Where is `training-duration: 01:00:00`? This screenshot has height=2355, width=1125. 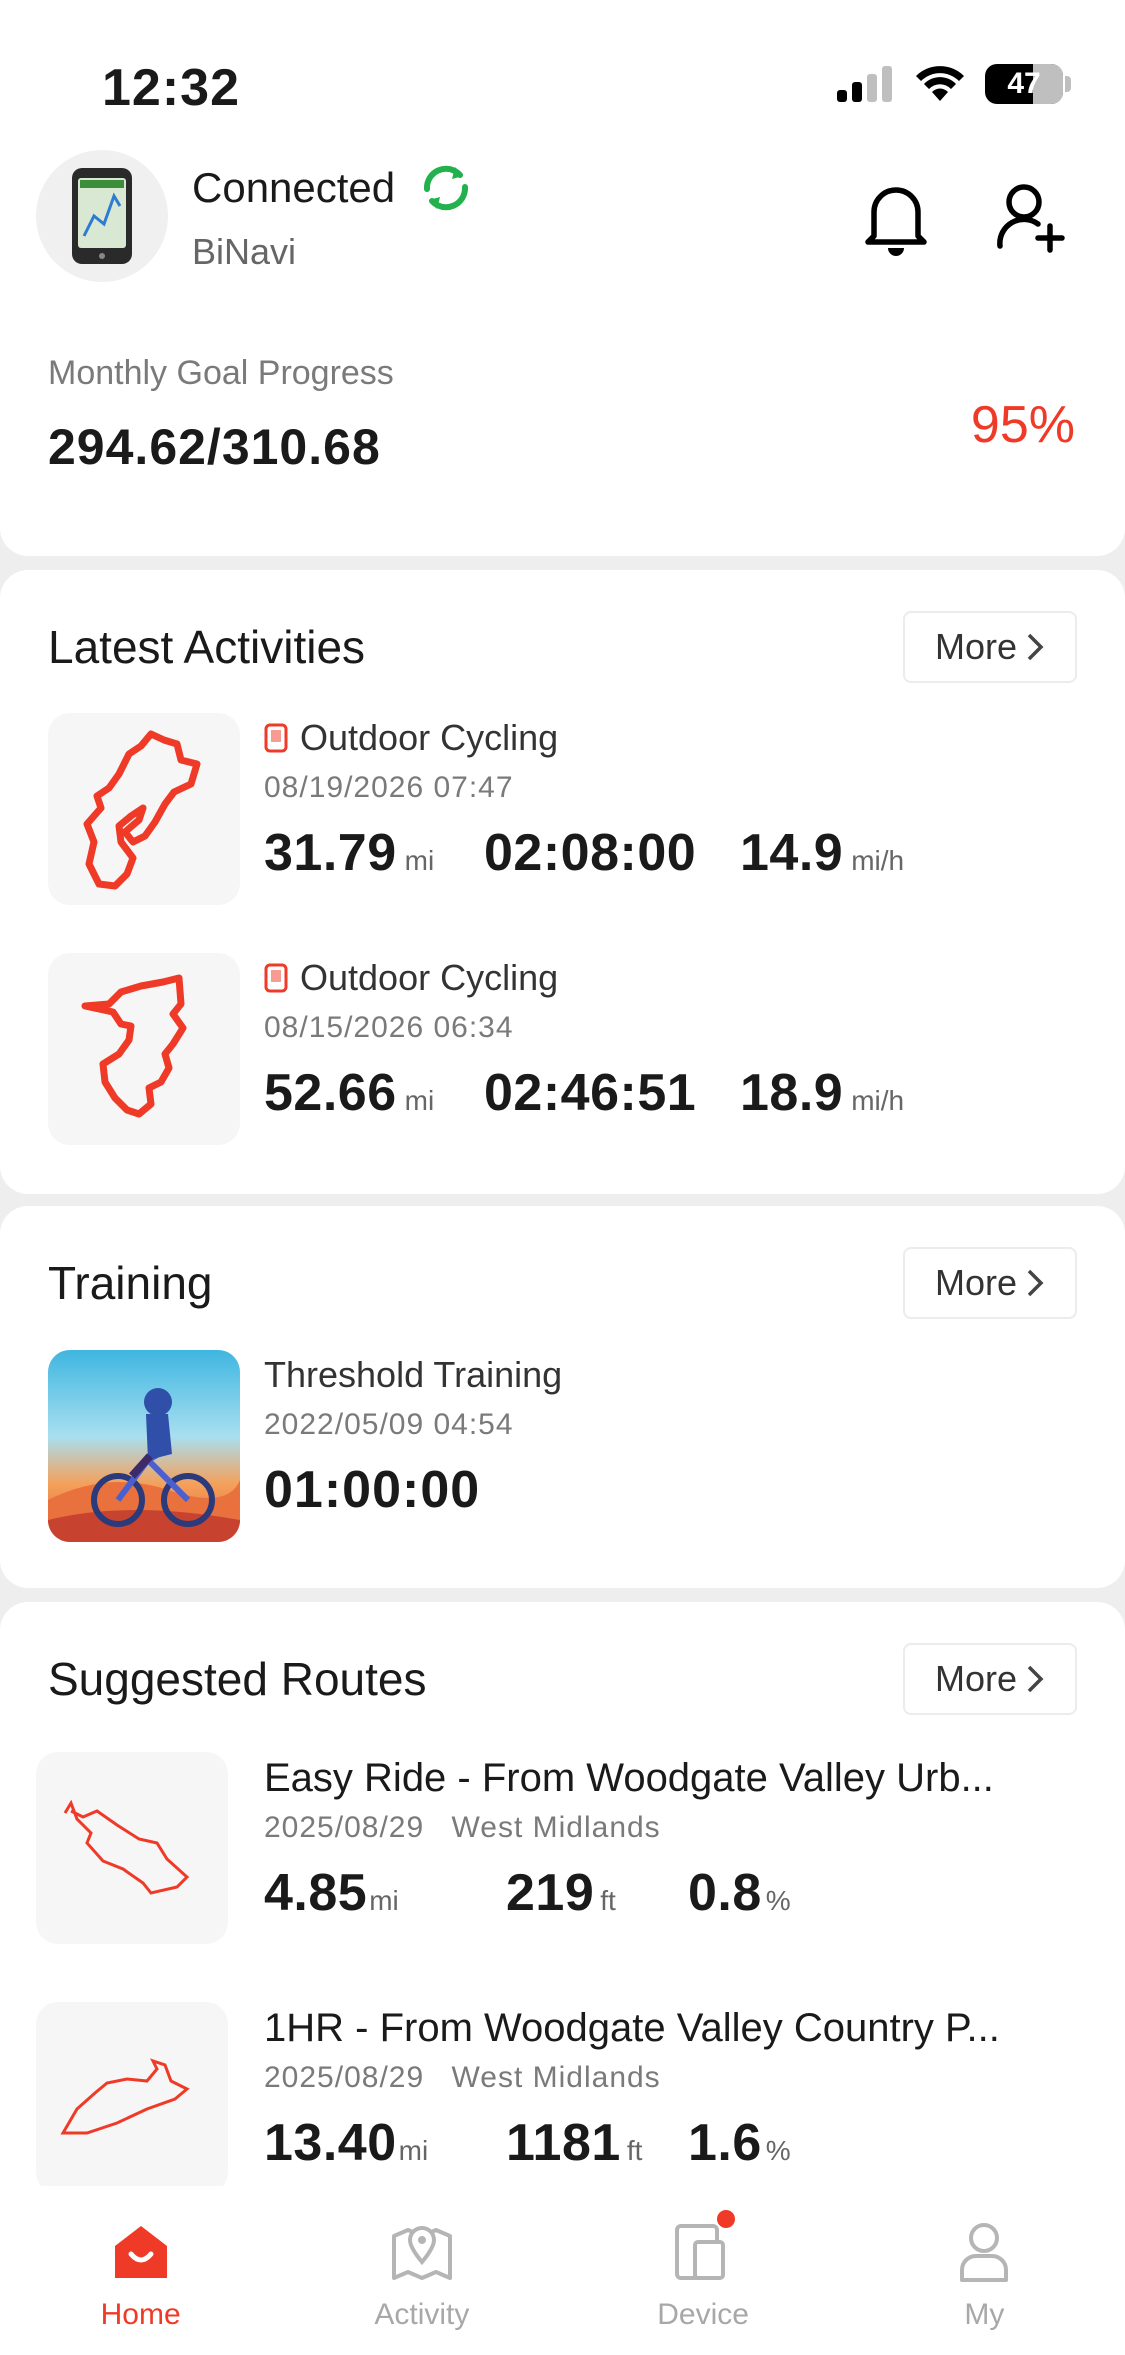 training-duration: 01:00:00 is located at coordinates (372, 1490).